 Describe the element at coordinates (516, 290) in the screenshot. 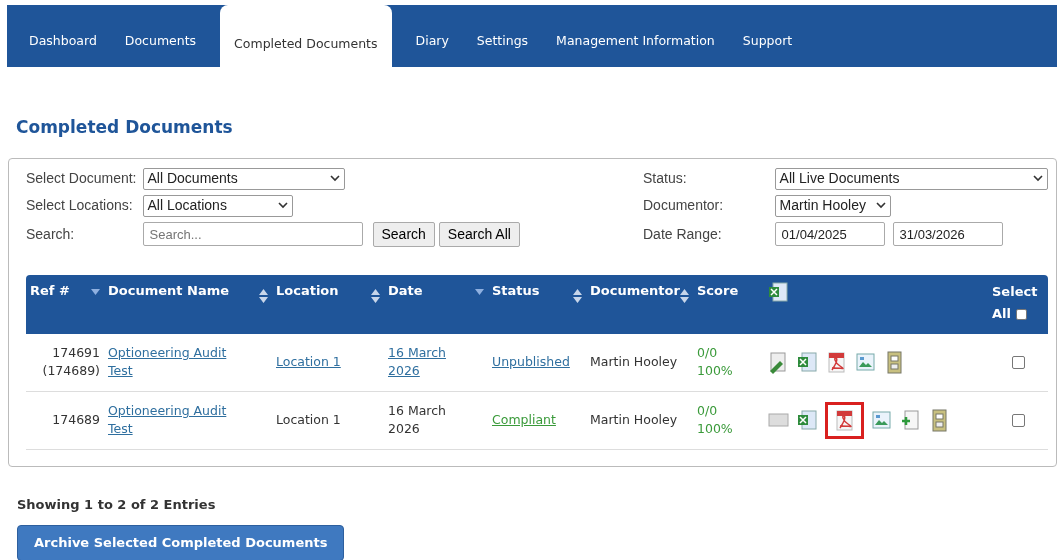

I see `column-header: Status` at that location.